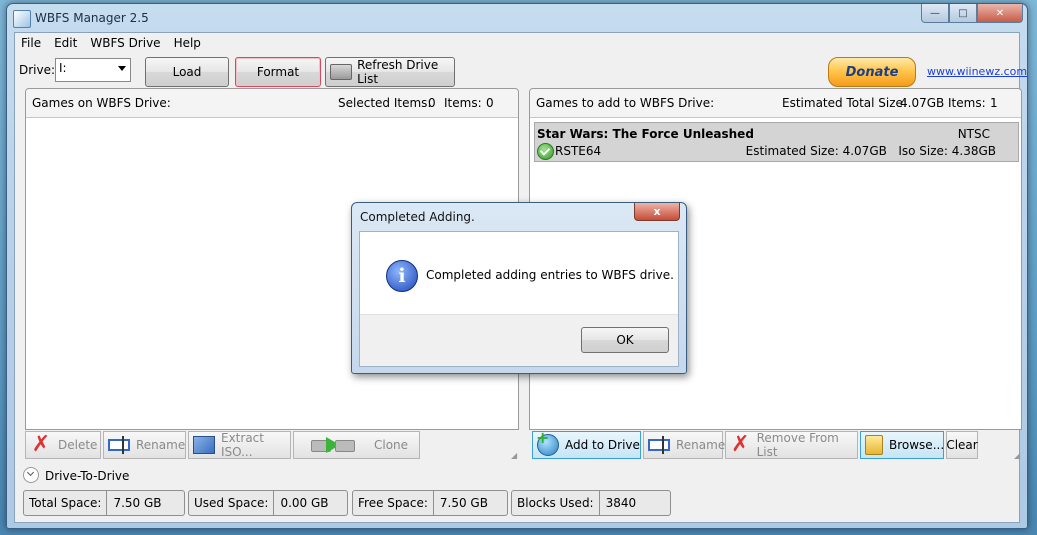 This screenshot has width=1037, height=535. What do you see at coordinates (232, 503) in the screenshot?
I see `used-space-label: Used Space:` at bounding box center [232, 503].